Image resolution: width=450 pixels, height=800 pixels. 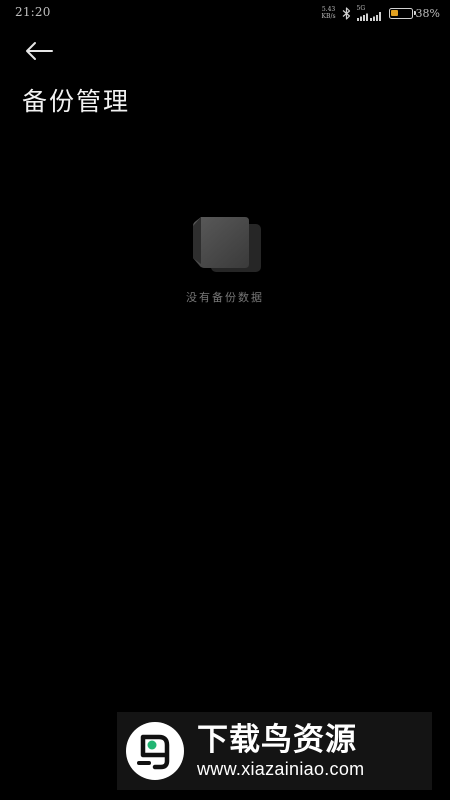 What do you see at coordinates (155, 751) in the screenshot?
I see `bird-logo-icon` at bounding box center [155, 751].